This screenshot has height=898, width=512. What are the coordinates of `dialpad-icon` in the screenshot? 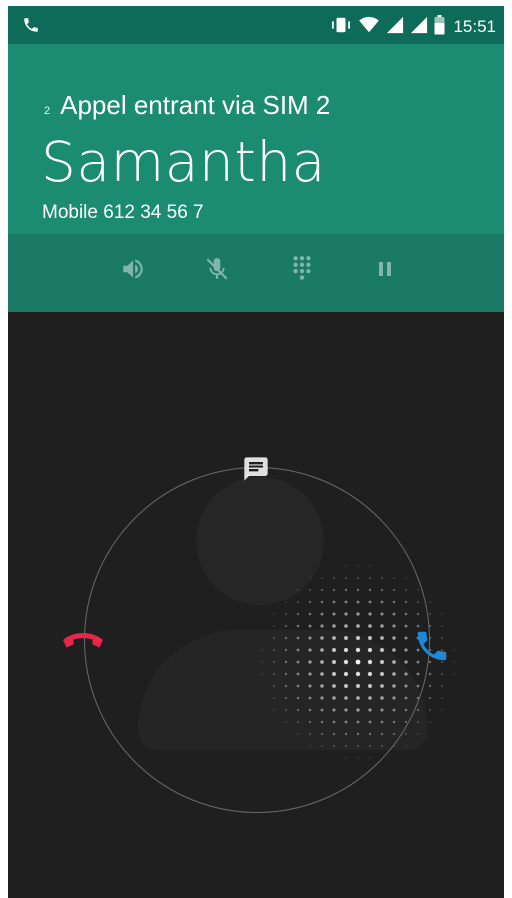 It's located at (302, 271).